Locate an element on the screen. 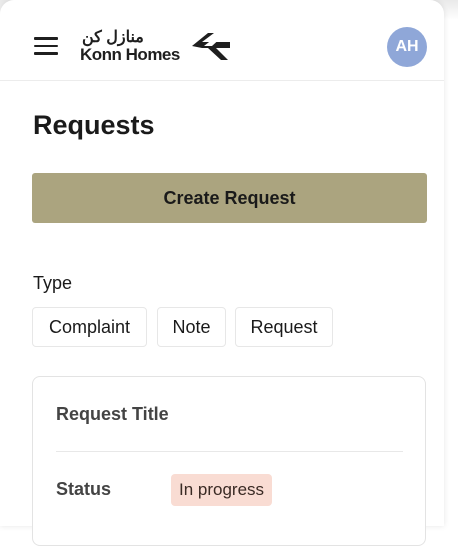 This screenshot has height=546, width=458. request-title: Request Title is located at coordinates (112, 414).